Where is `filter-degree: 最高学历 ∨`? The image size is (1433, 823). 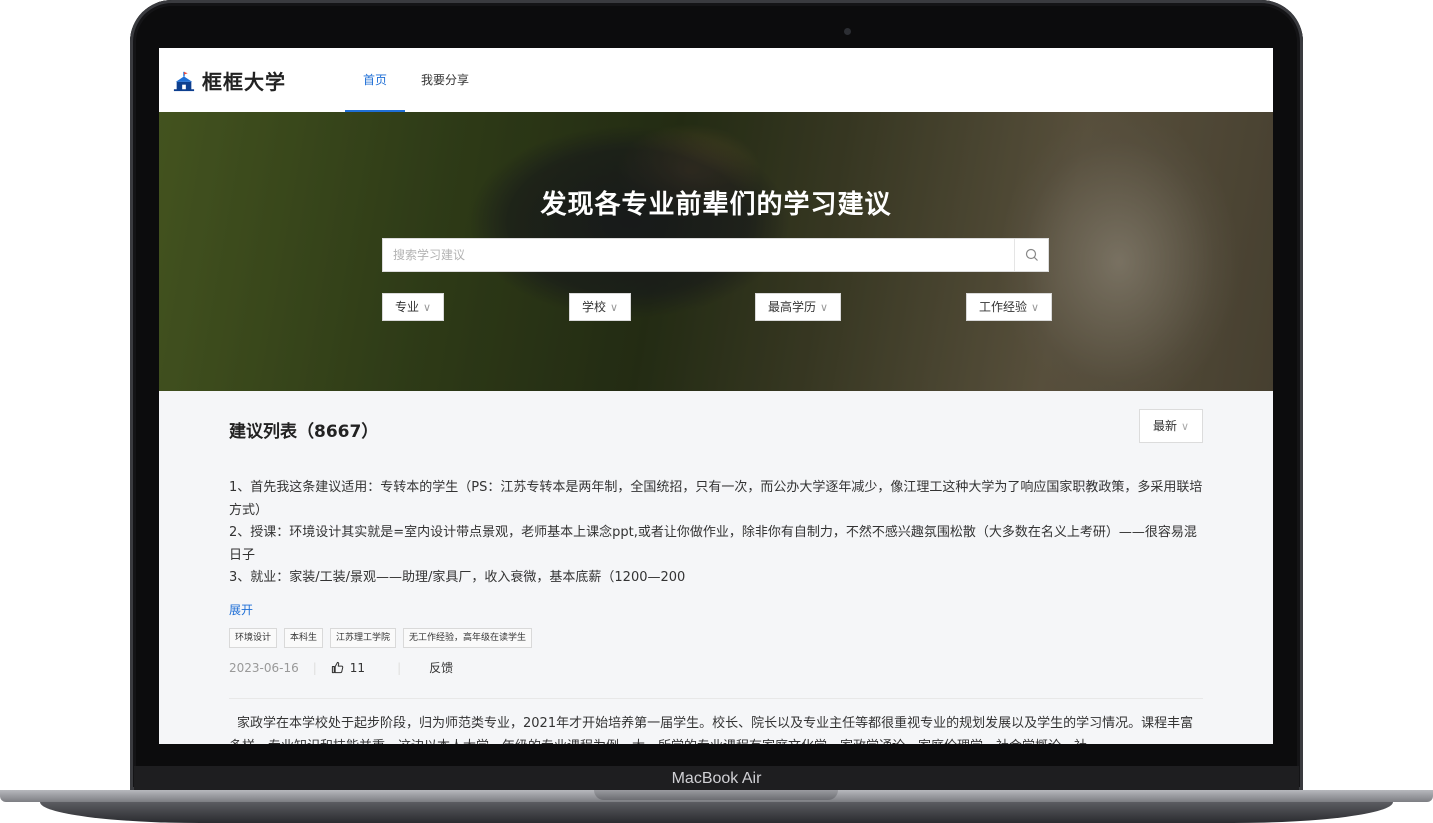 filter-degree: 最高学历 ∨ is located at coordinates (798, 307).